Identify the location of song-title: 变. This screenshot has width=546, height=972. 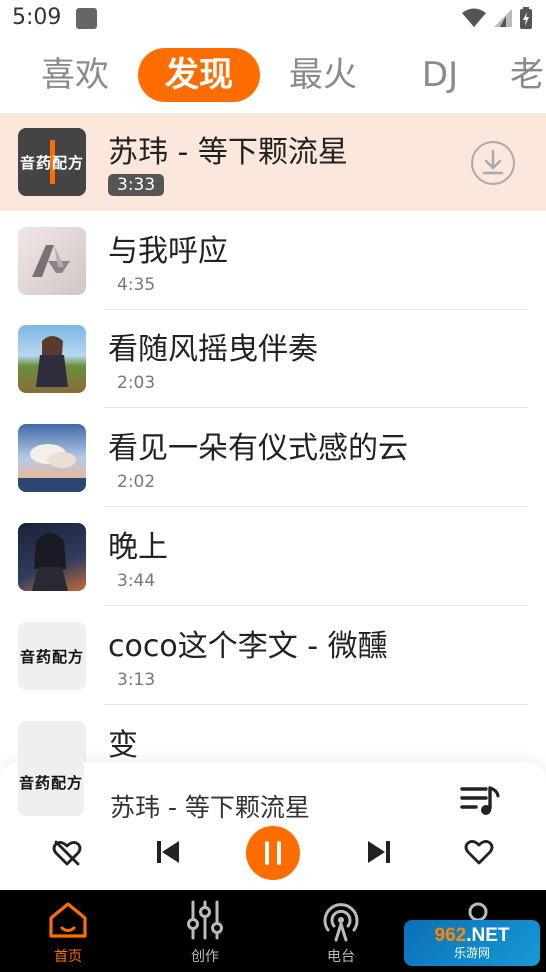
(123, 745).